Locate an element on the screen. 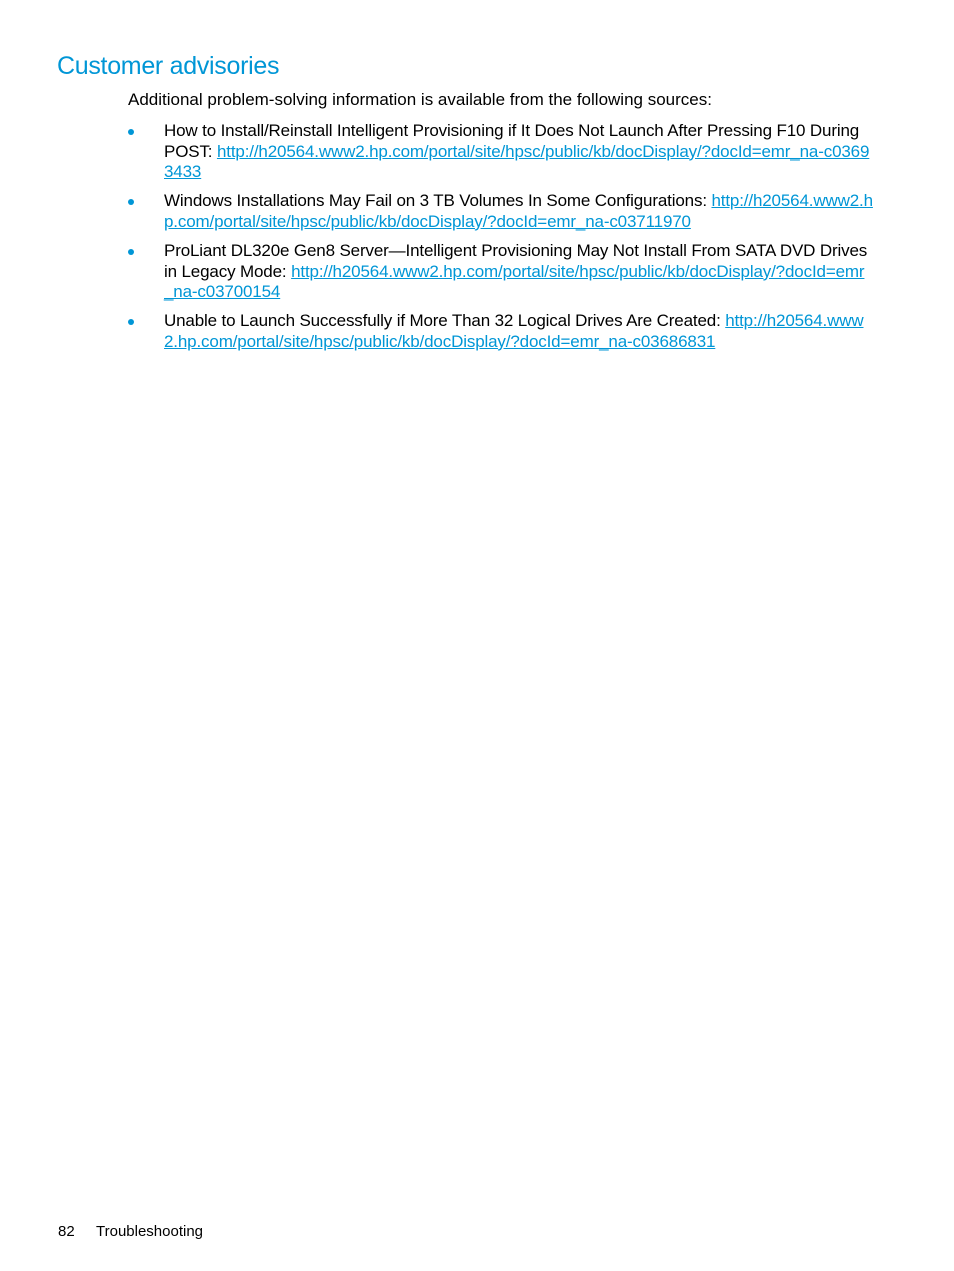 The height and width of the screenshot is (1271, 954). page-footer: 82 Troubleshooting is located at coordinates (130, 1232).